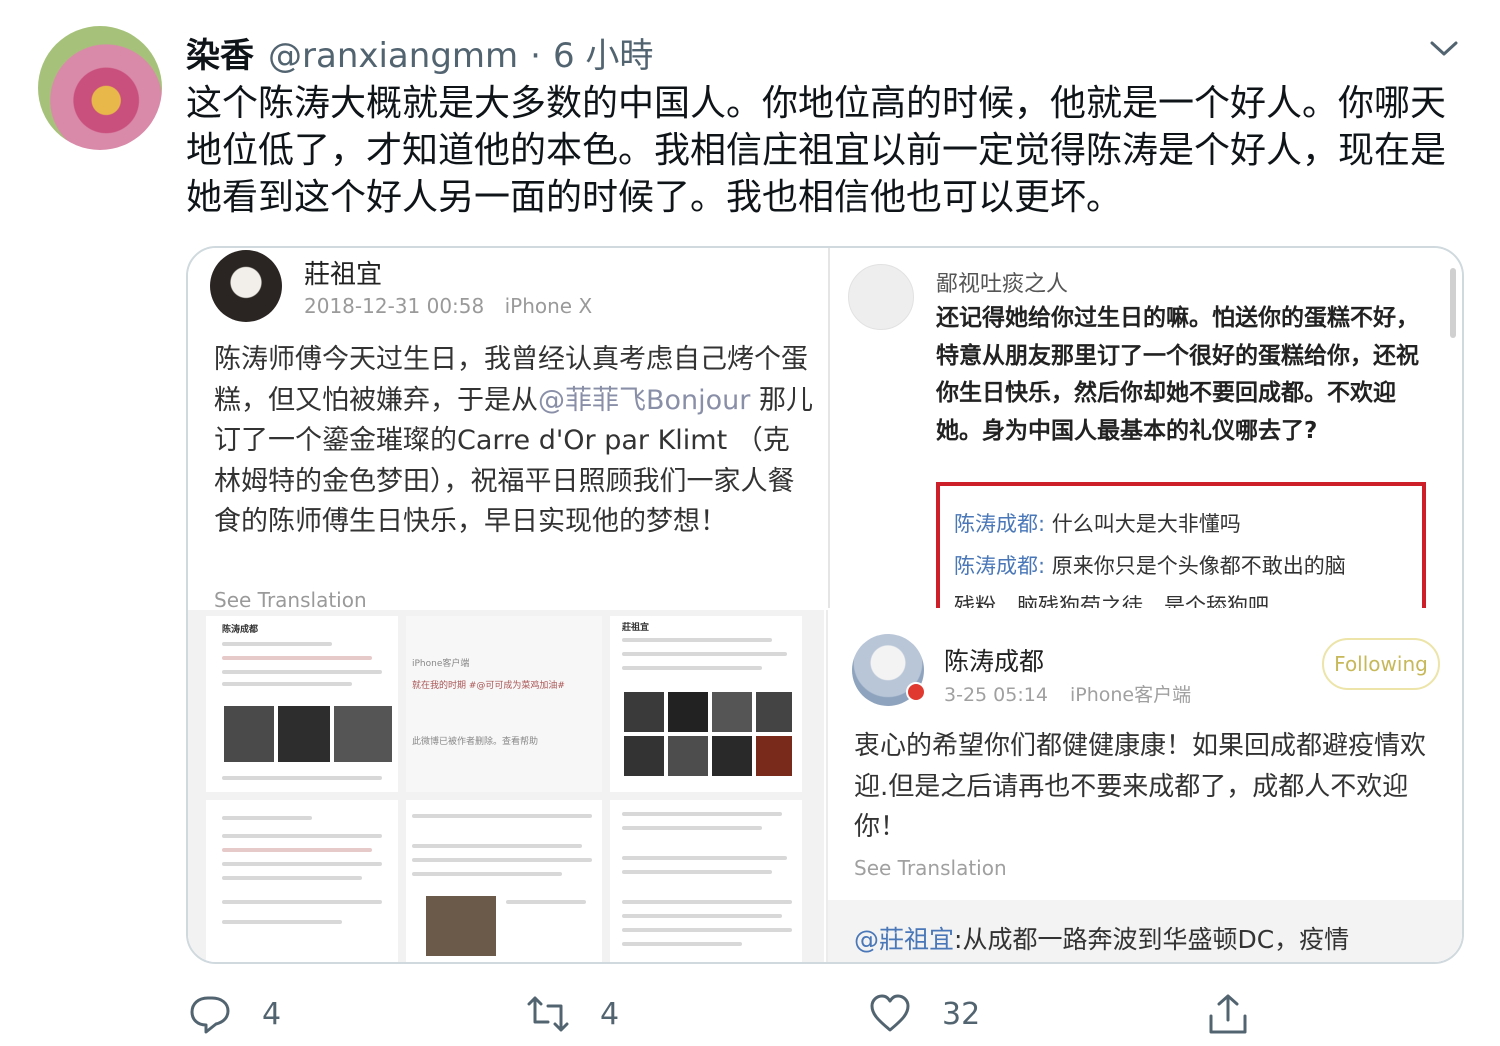 The image size is (1500, 1046). I want to click on like-icon, so click(890, 1013).